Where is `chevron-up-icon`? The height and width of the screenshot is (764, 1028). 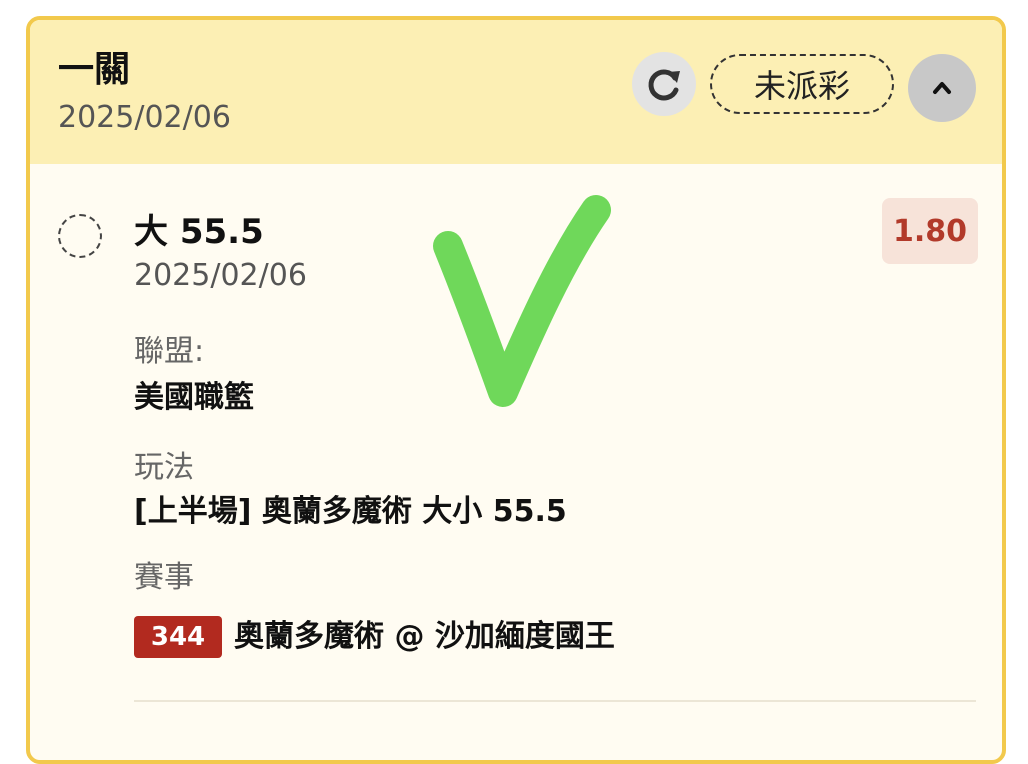 chevron-up-icon is located at coordinates (942, 88).